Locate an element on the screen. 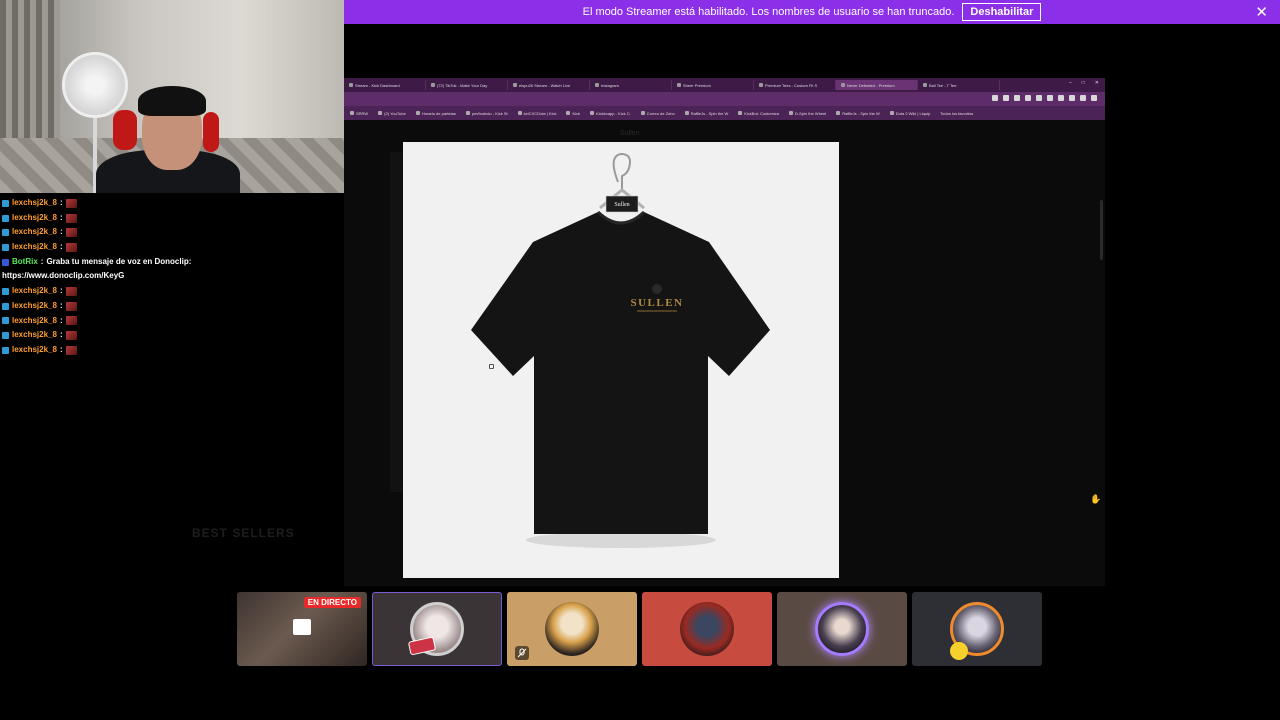 The image size is (1280, 720). browser-tab: Instagram is located at coordinates (631, 85).